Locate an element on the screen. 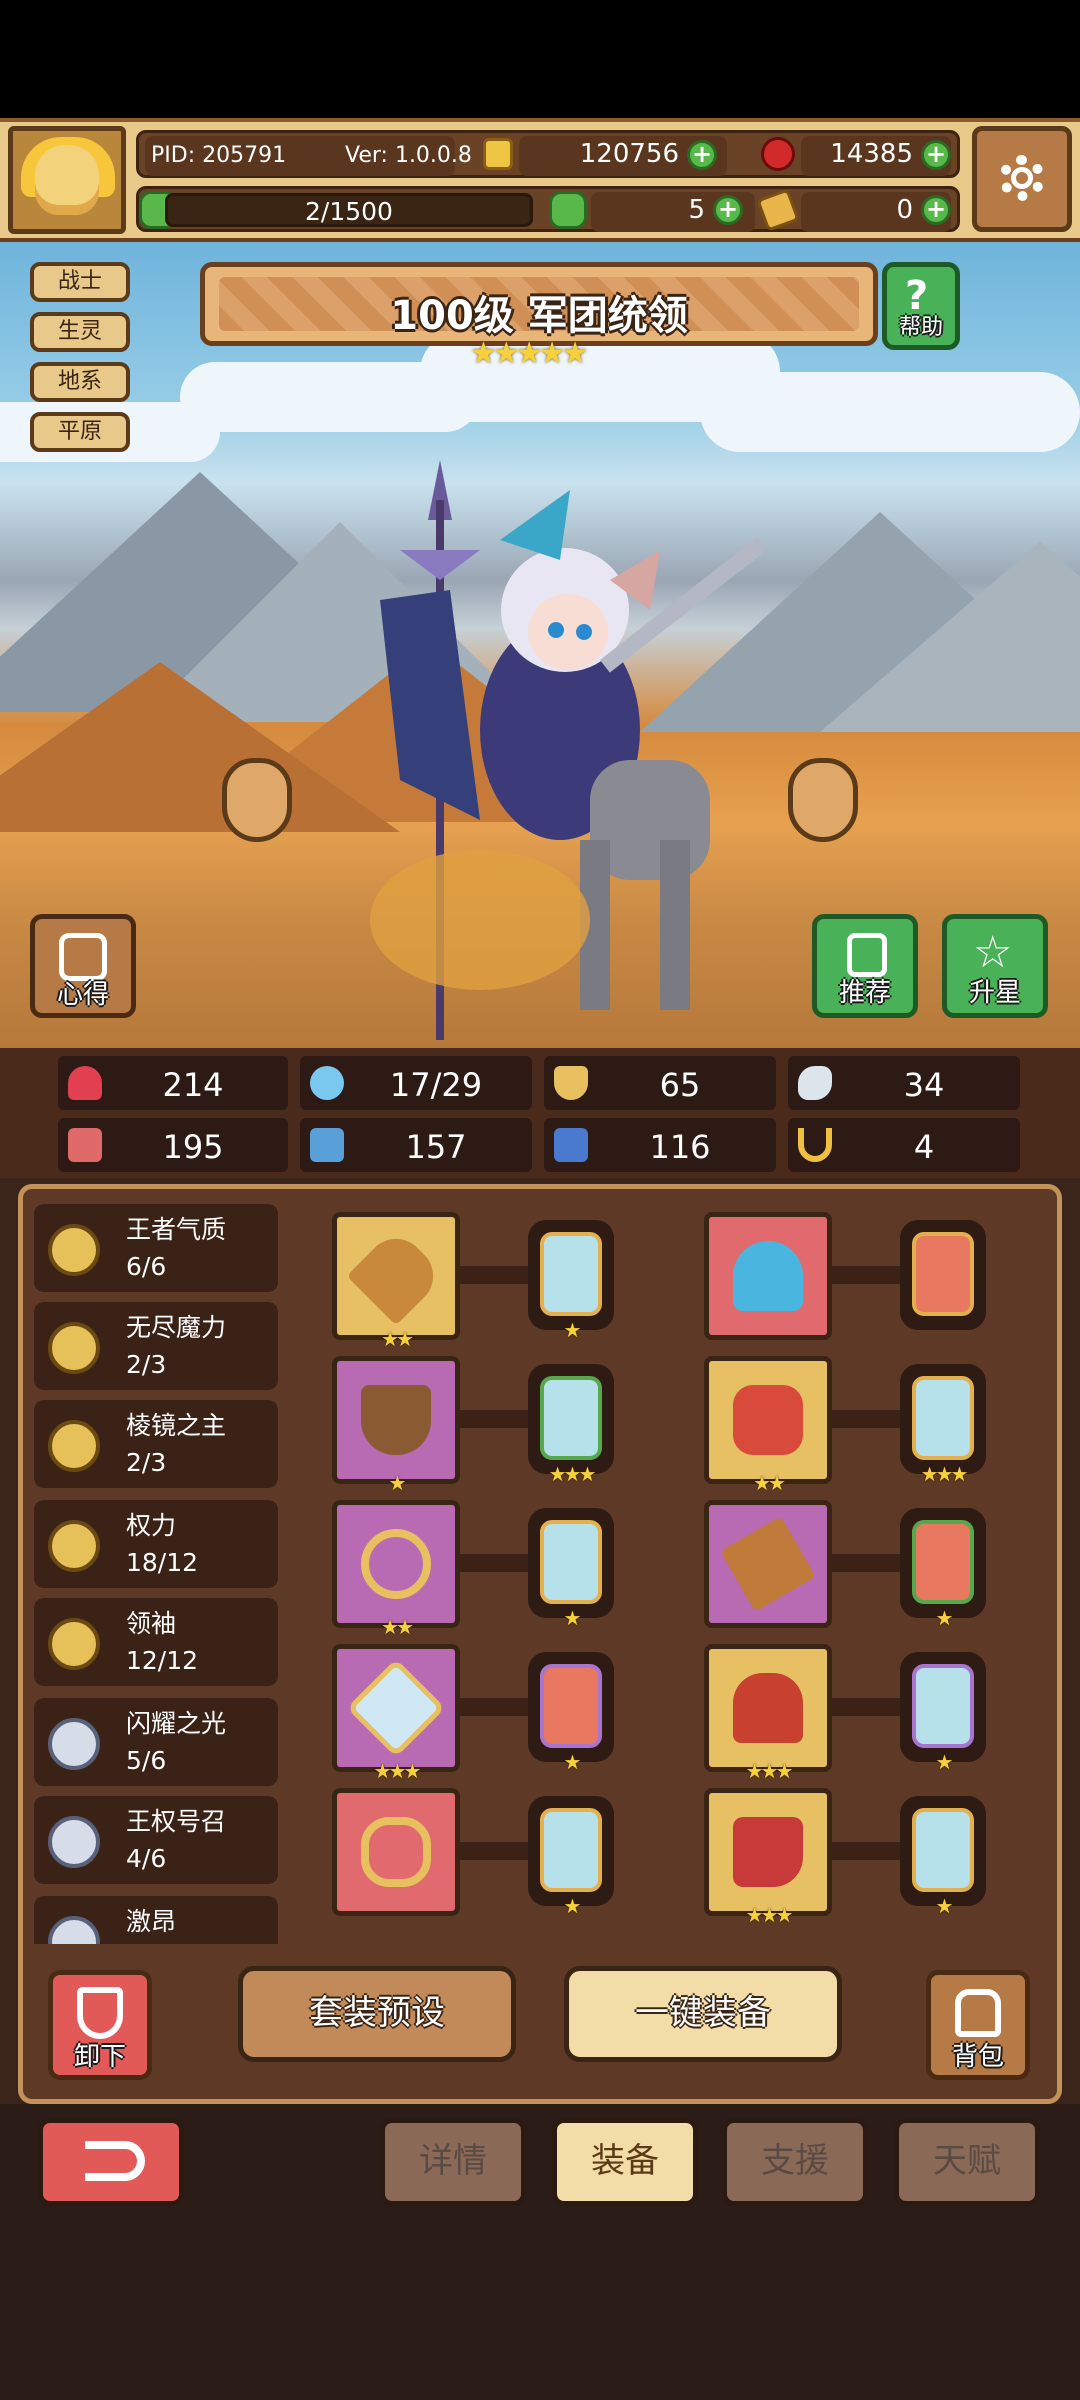 This screenshot has width=1080, height=2400. equip-slot-crown: ★★★ is located at coordinates (768, 1713).